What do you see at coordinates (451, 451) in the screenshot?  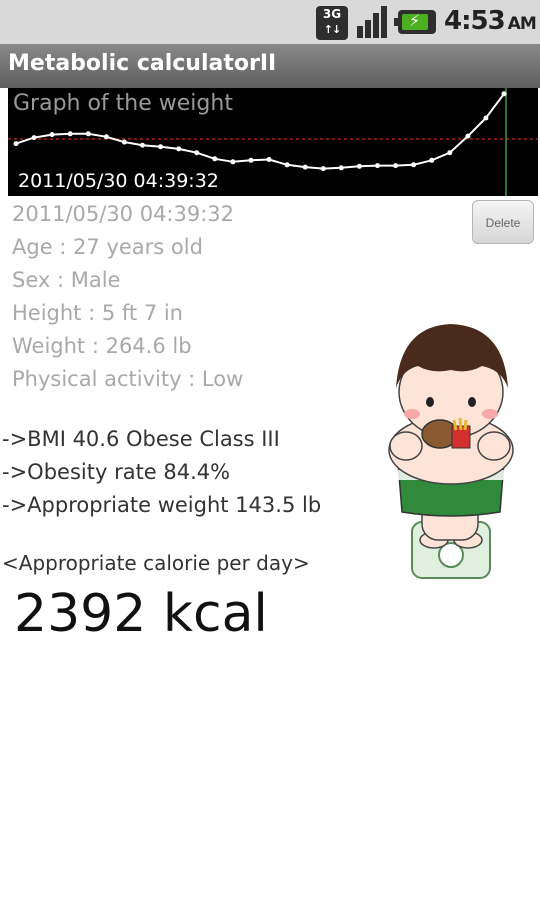 I see `character-illustration` at bounding box center [451, 451].